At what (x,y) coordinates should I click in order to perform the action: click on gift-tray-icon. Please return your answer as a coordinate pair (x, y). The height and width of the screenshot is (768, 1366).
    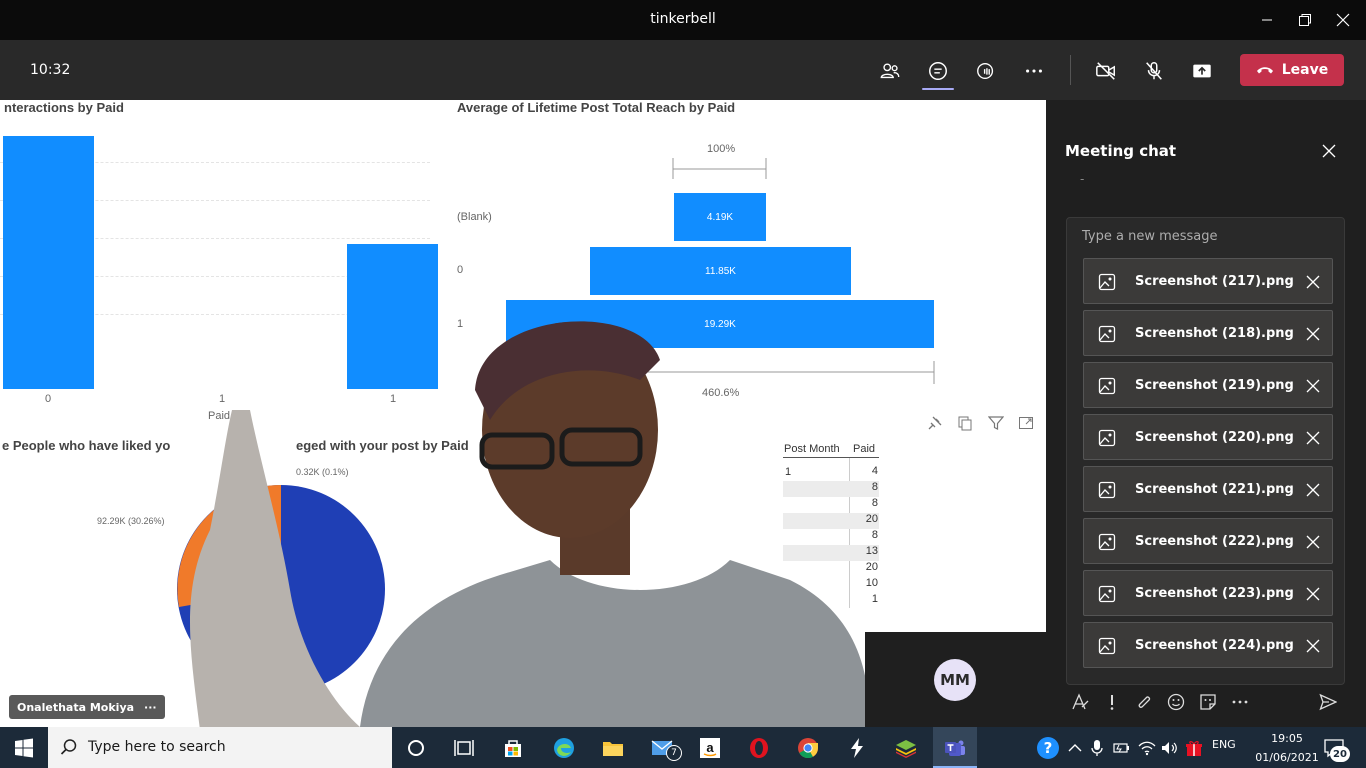
    Looking at the image, I should click on (1194, 748).